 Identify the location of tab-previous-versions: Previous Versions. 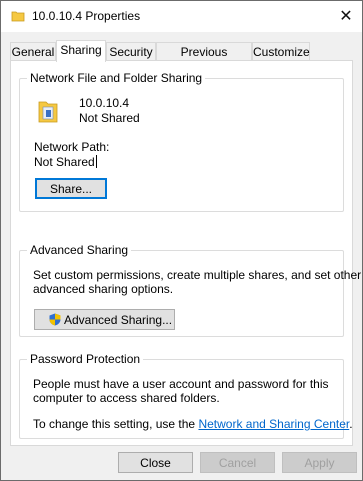
(204, 57).